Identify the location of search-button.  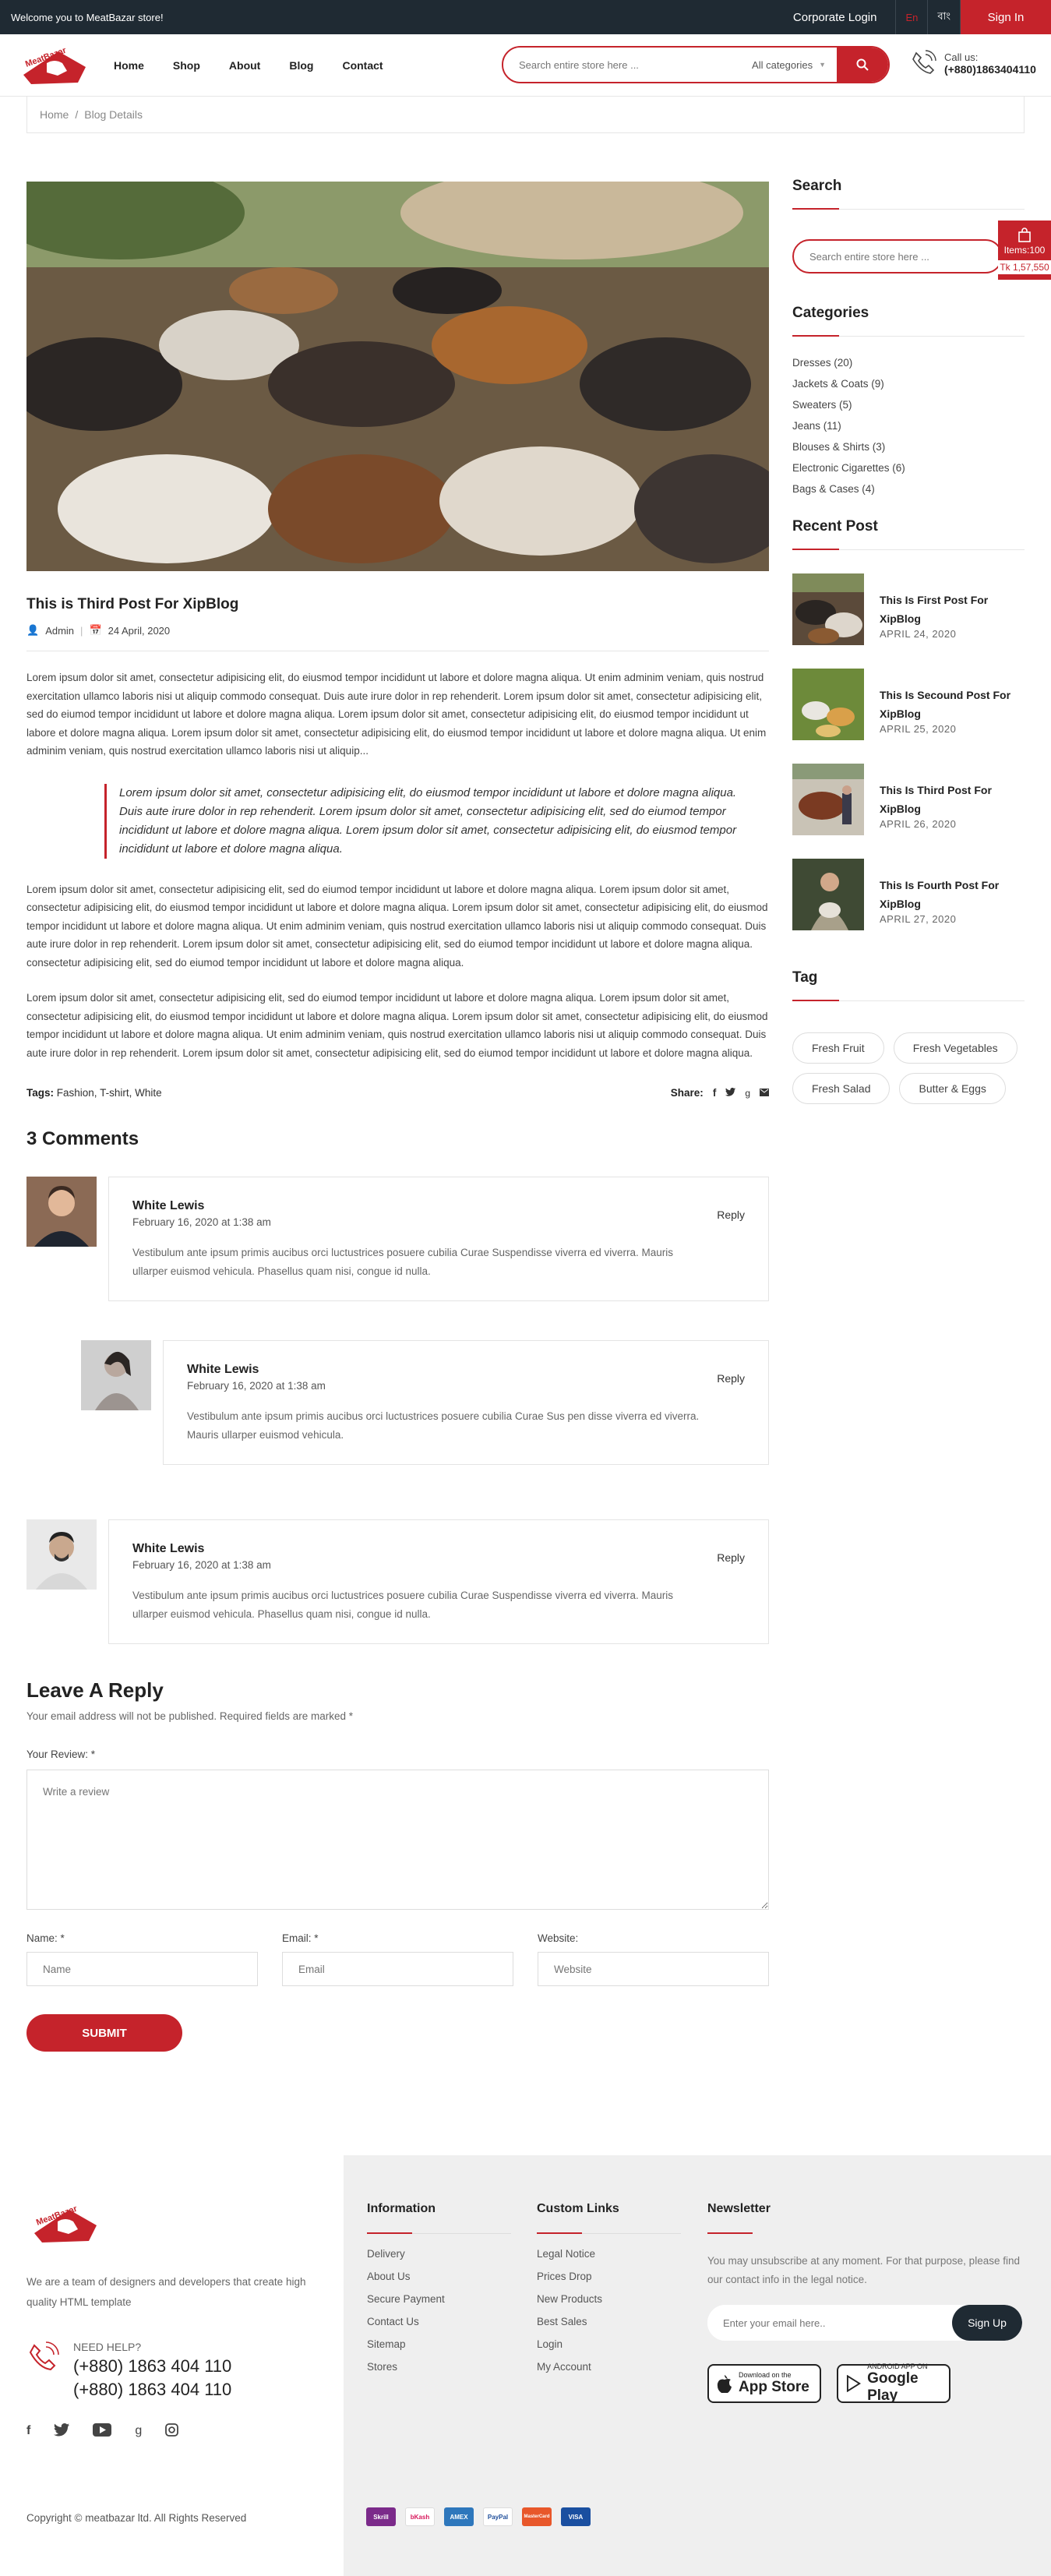
(862, 65).